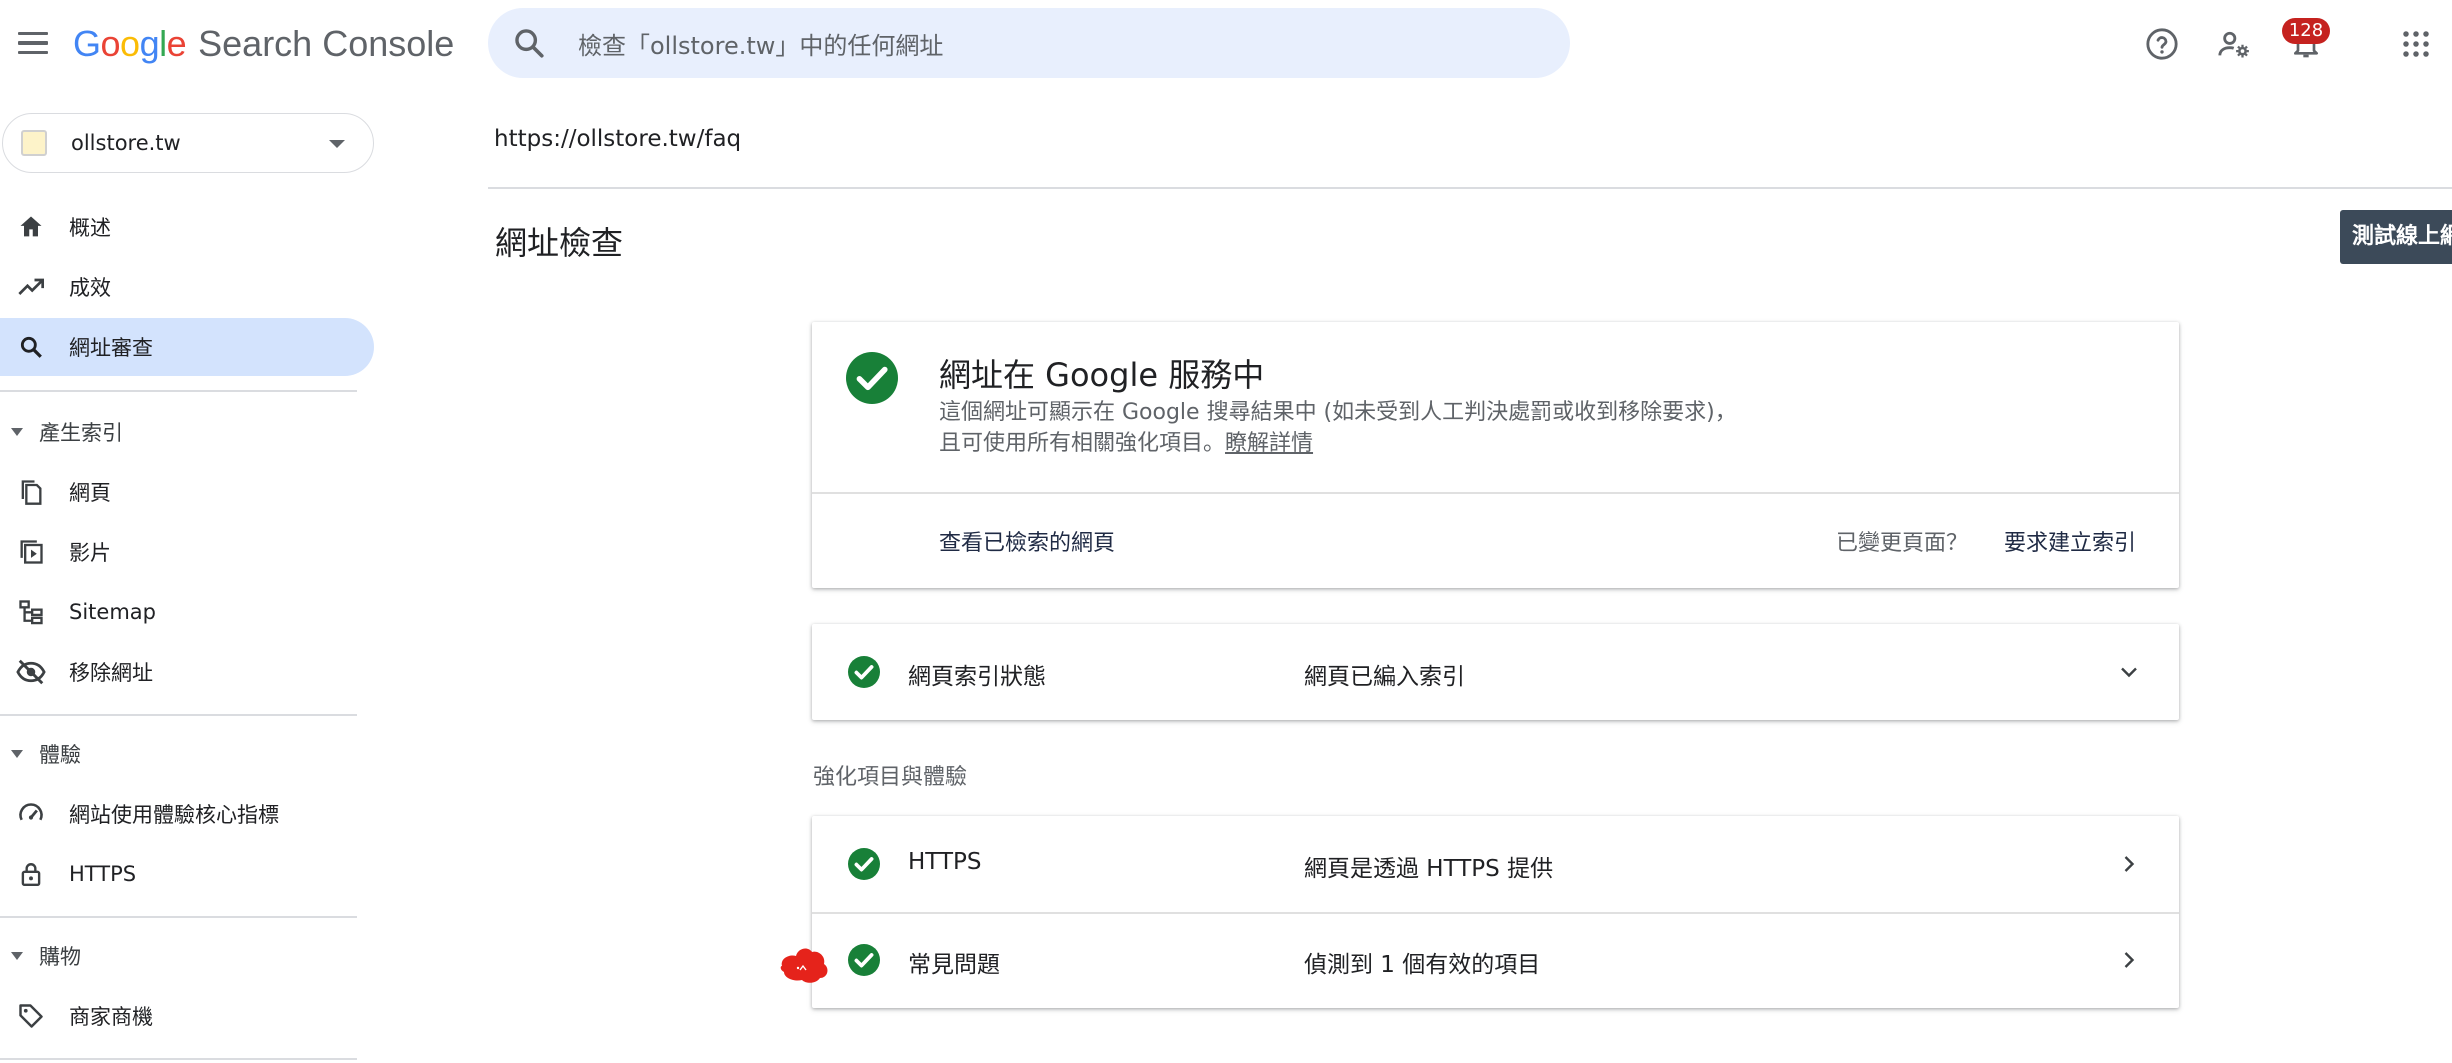 The height and width of the screenshot is (1063, 2452). What do you see at coordinates (945, 862) in the screenshot?
I see `row-label: HTTPS` at bounding box center [945, 862].